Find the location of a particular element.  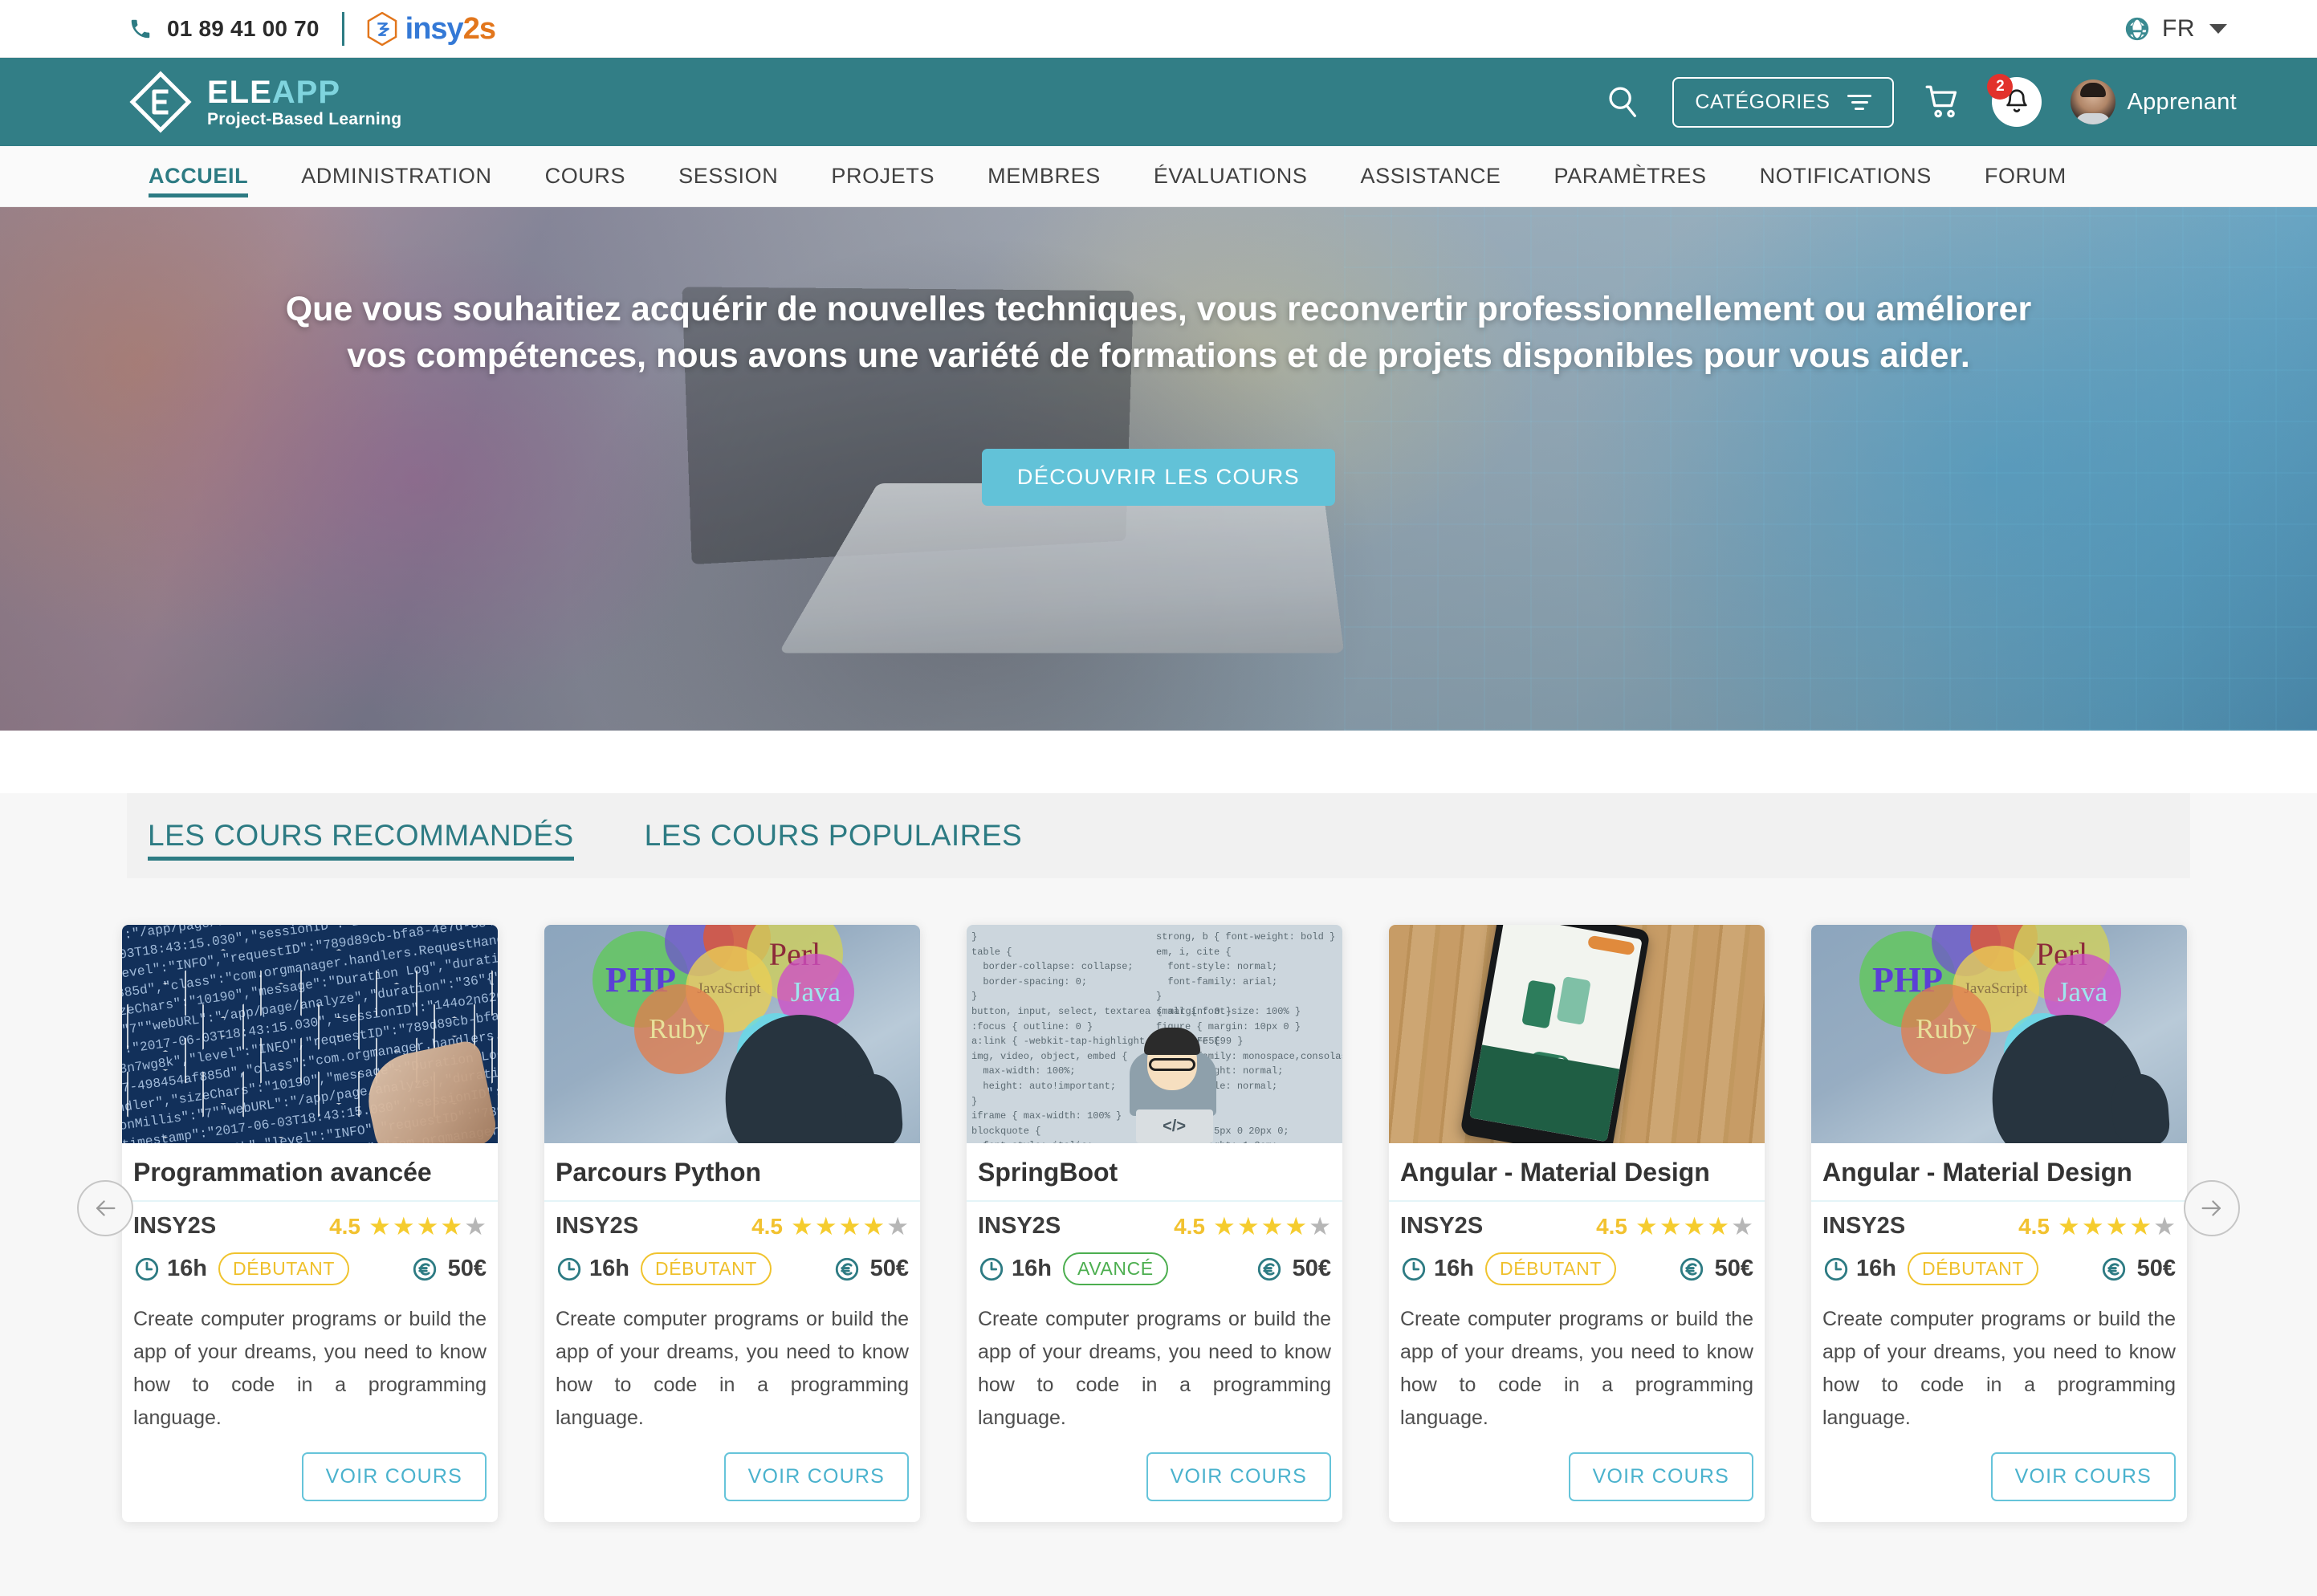

course-meta-row: 16h DÉBUTANT 50€ is located at coordinates (1999, 1263).